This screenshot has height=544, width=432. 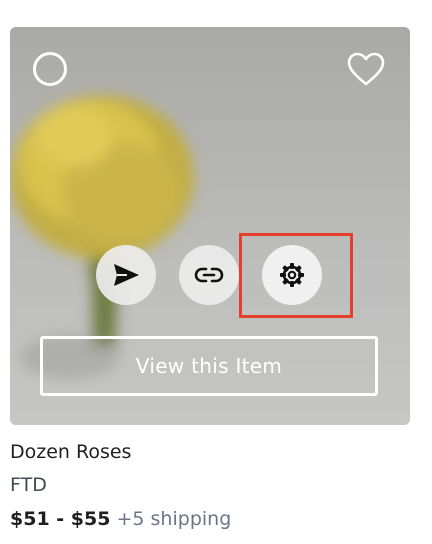 I want to click on gear-icon, so click(x=292, y=275).